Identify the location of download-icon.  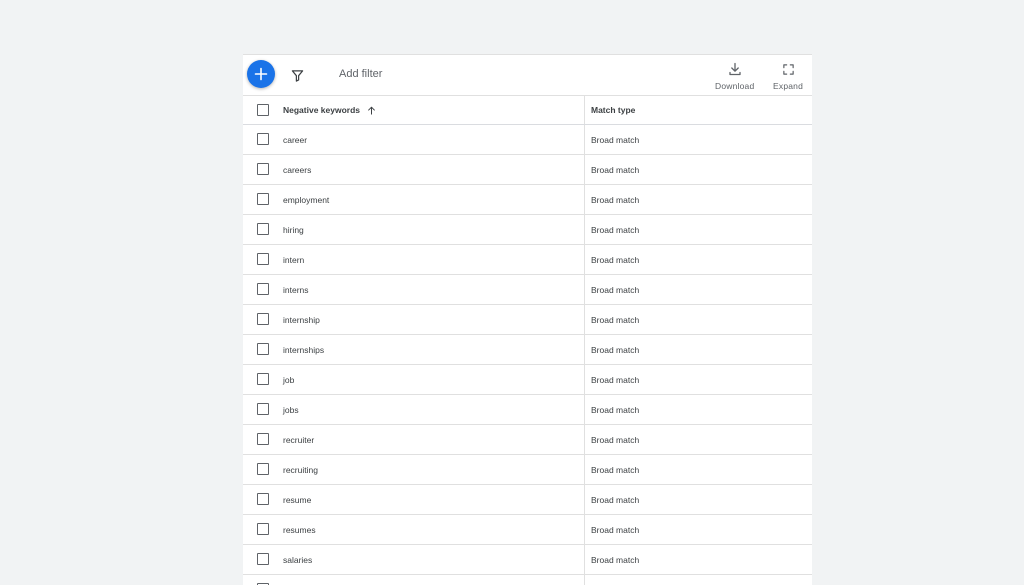
(735, 69).